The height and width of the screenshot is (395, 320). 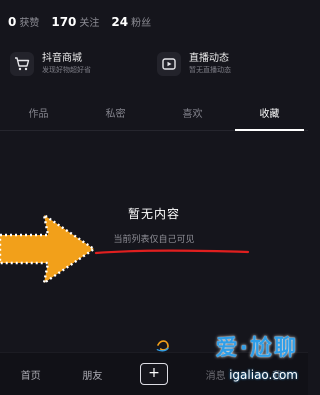 I want to click on mall-title: 抖音商城, so click(x=62, y=58).